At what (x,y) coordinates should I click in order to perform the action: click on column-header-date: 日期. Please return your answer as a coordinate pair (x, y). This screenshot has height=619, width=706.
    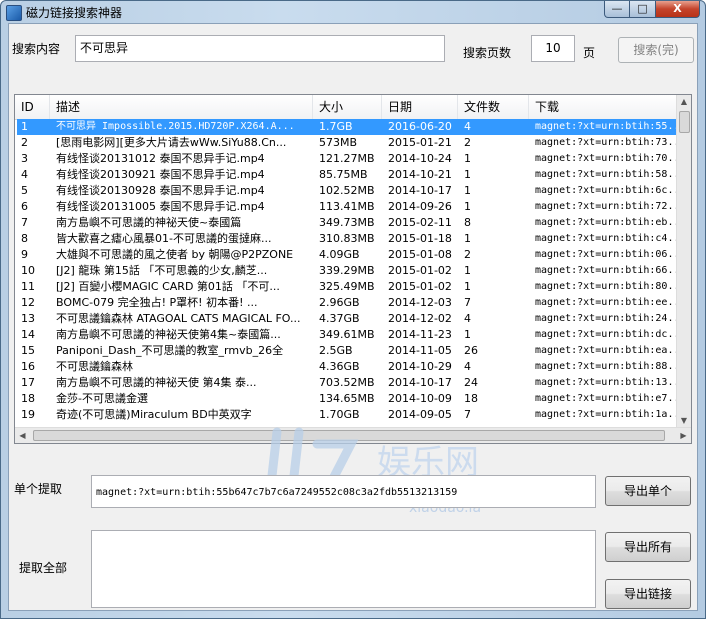
    Looking at the image, I should click on (420, 107).